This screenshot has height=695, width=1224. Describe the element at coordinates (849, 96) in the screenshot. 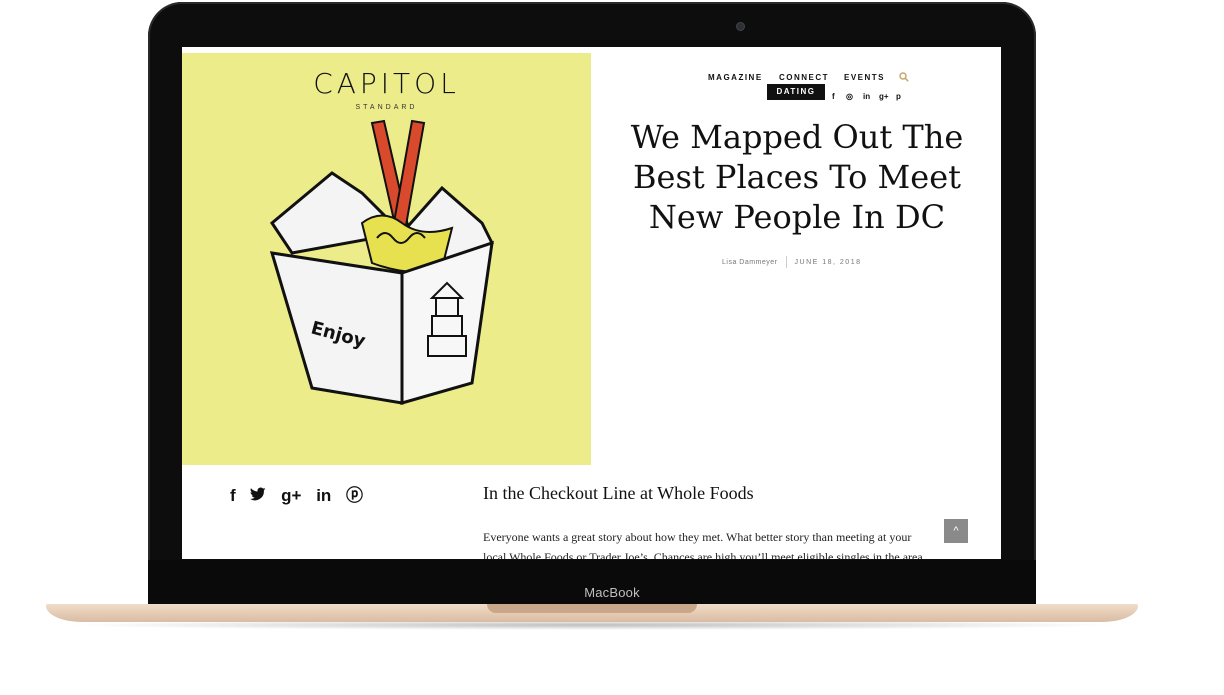

I see `instagram-icon: ◎` at that location.